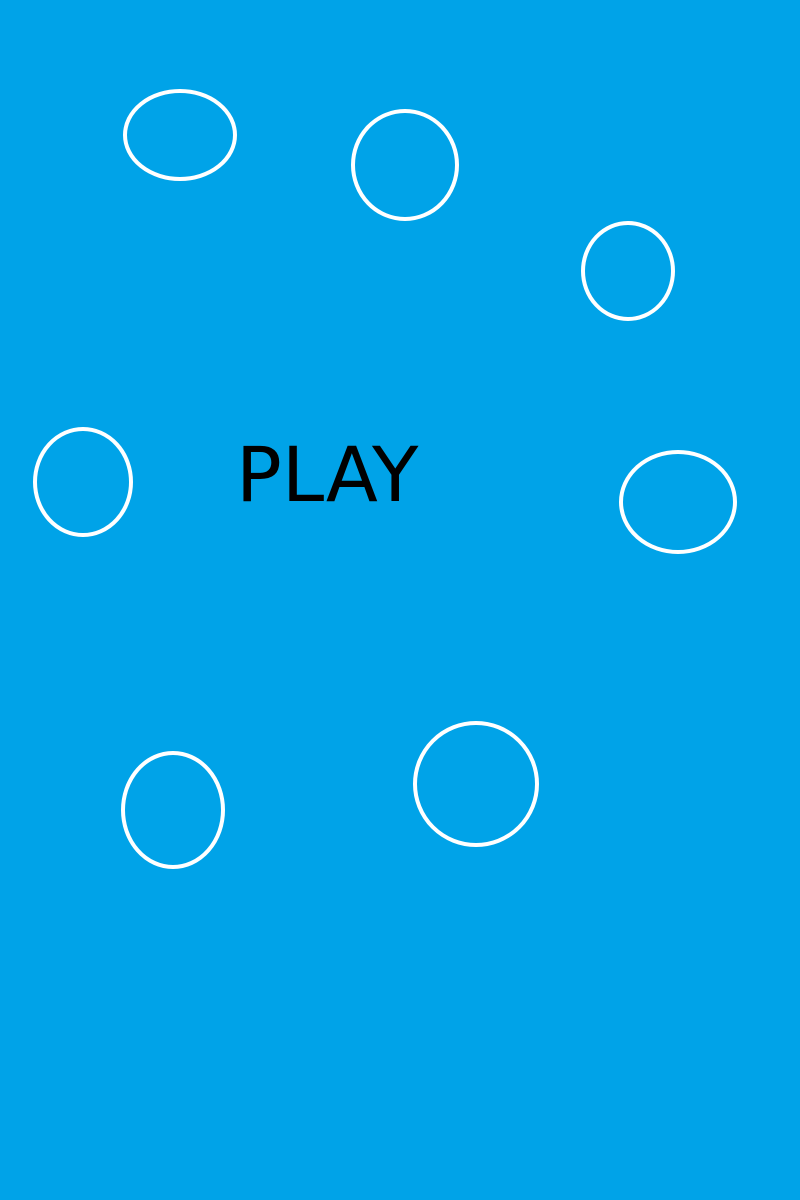 This screenshot has width=800, height=1200. What do you see at coordinates (336, 475) in the screenshot?
I see `play-button: PLAY` at bounding box center [336, 475].